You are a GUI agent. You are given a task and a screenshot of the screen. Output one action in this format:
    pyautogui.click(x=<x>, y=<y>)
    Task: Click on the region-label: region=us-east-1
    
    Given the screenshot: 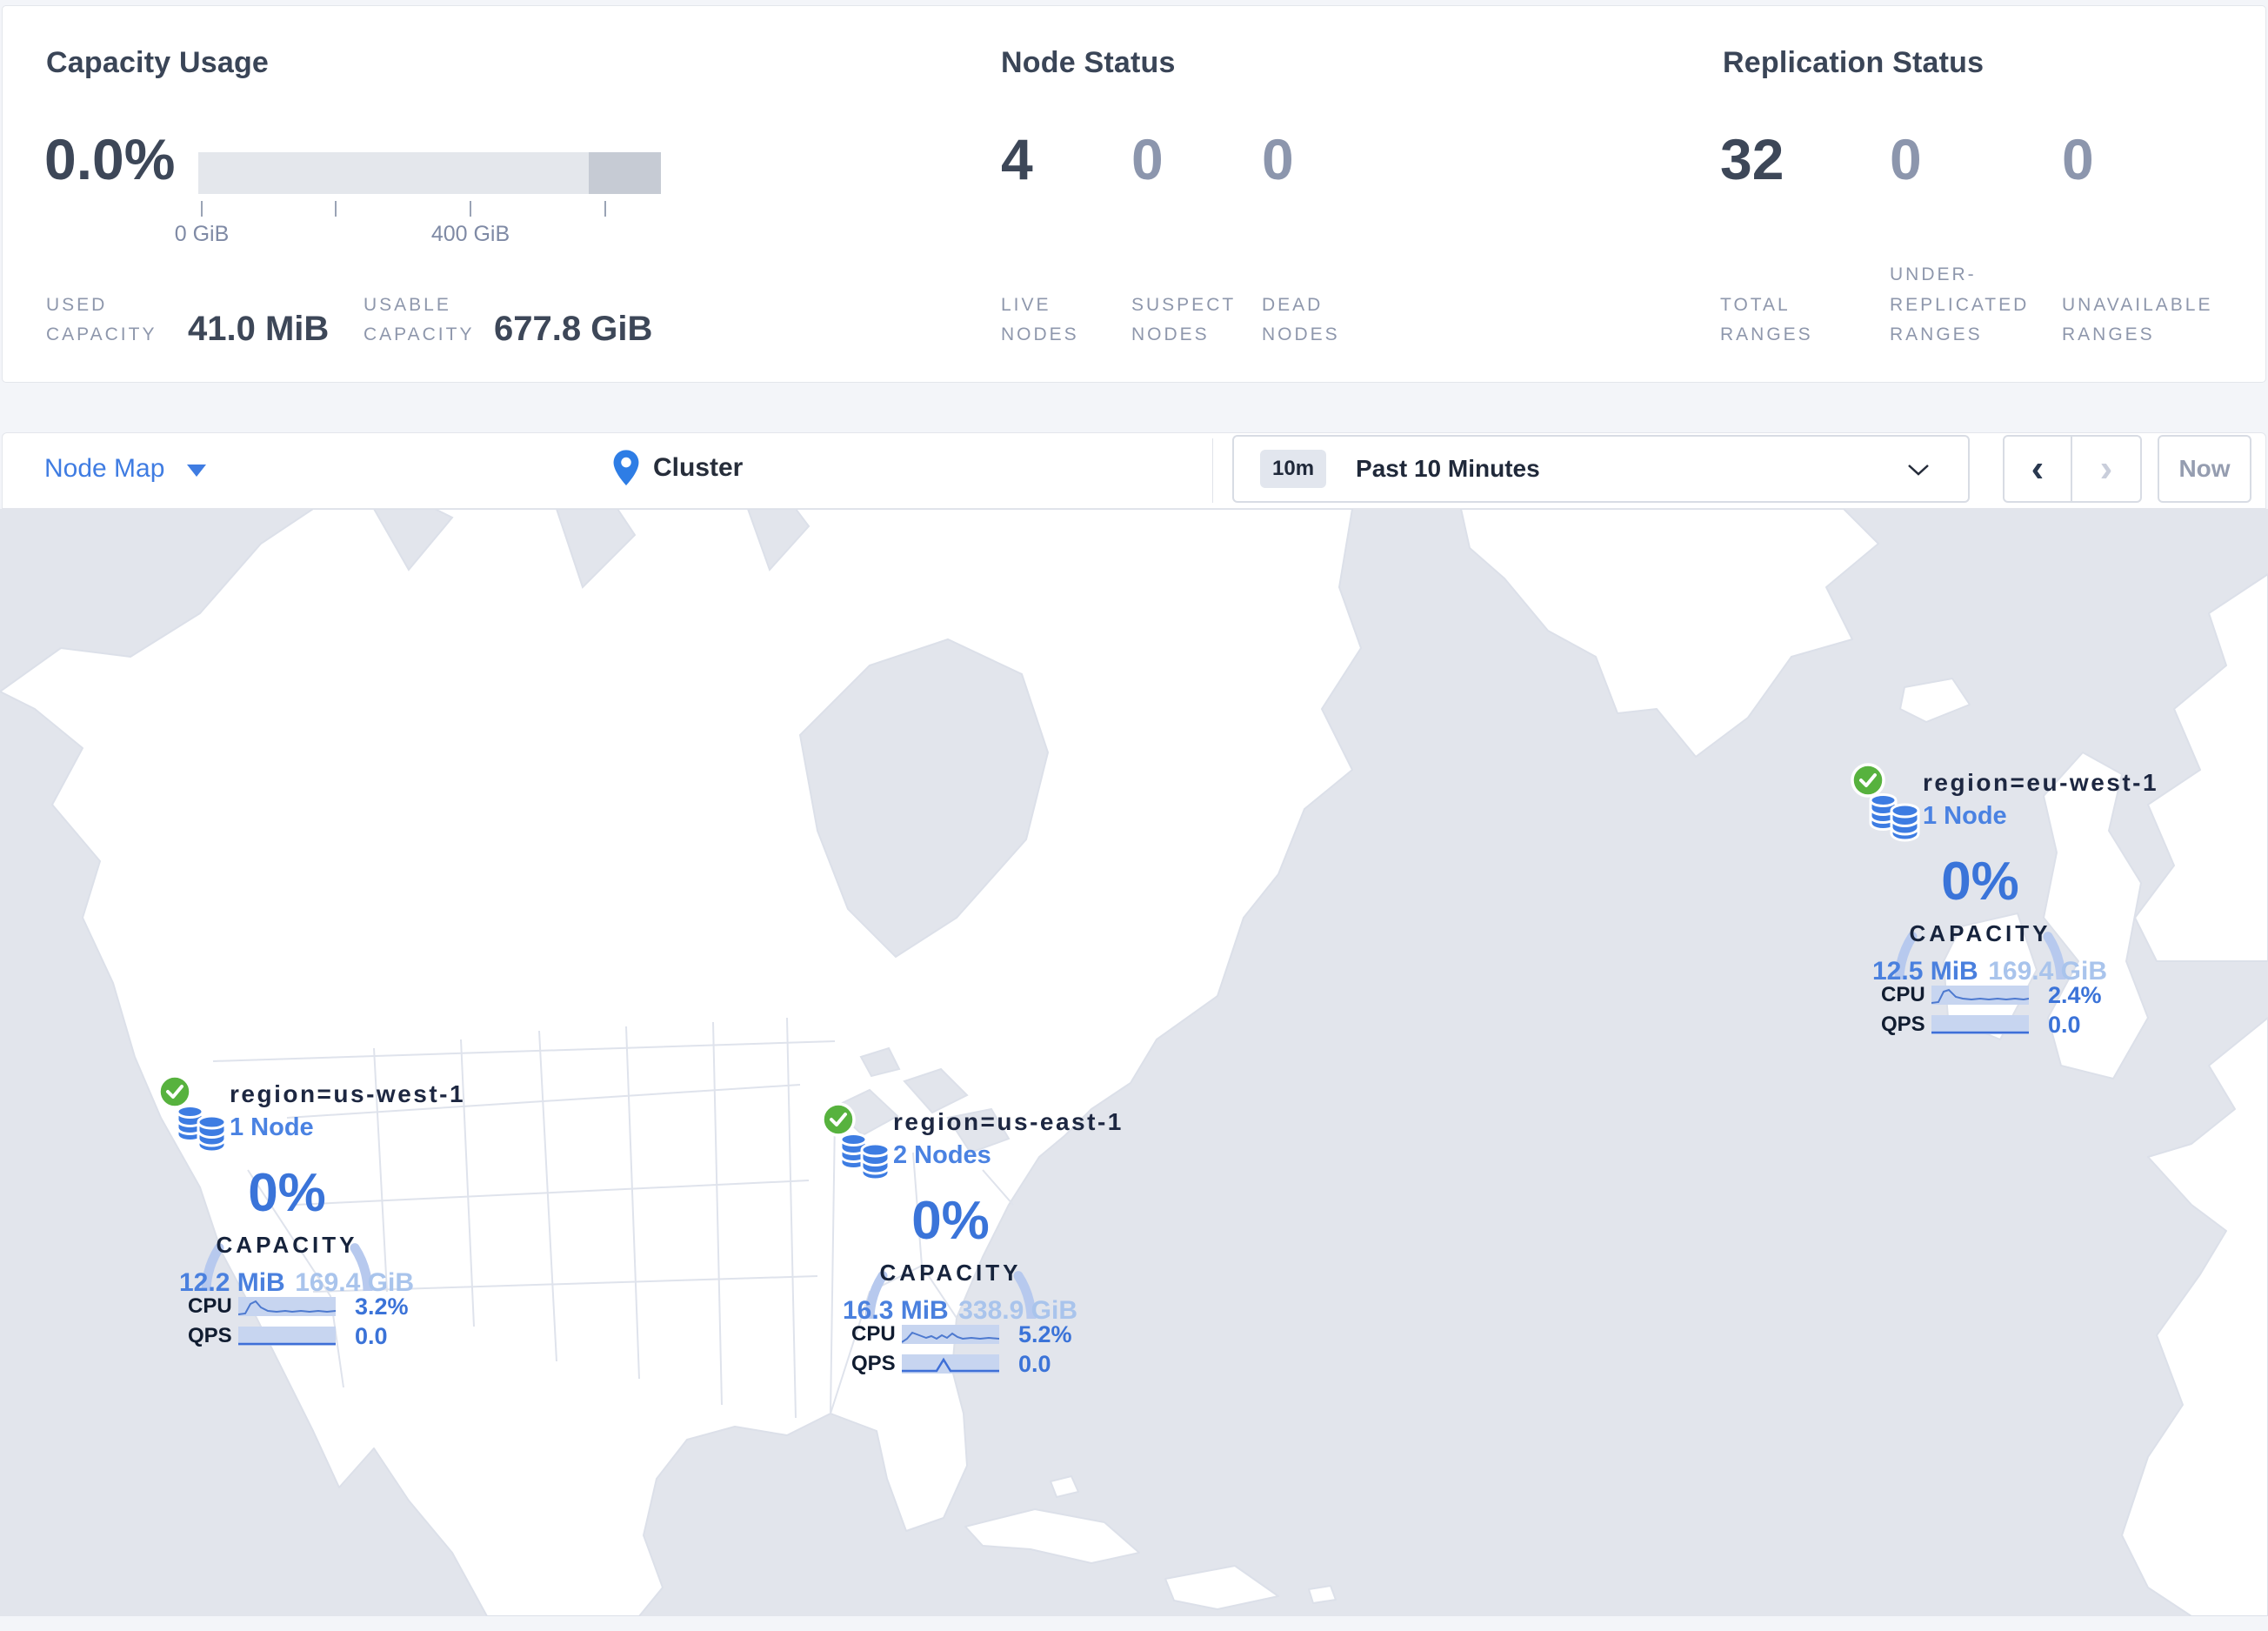 What is the action you would take?
    pyautogui.click(x=1008, y=1121)
    